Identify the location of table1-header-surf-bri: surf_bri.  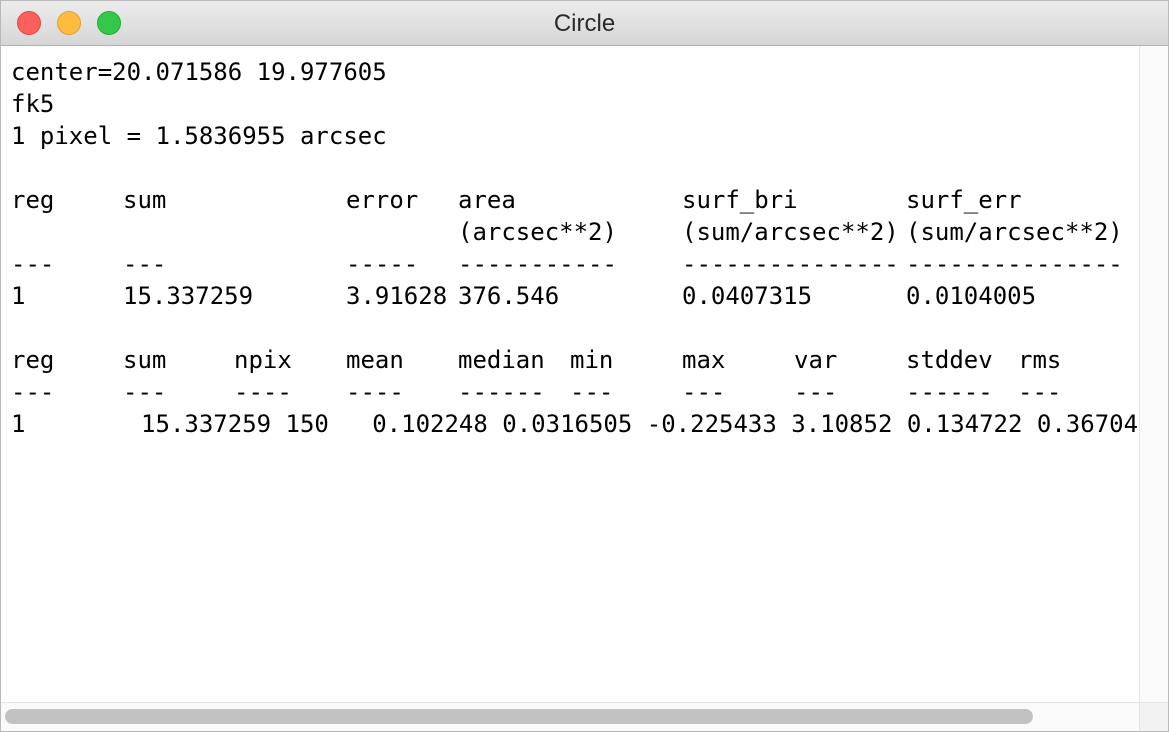
(740, 200).